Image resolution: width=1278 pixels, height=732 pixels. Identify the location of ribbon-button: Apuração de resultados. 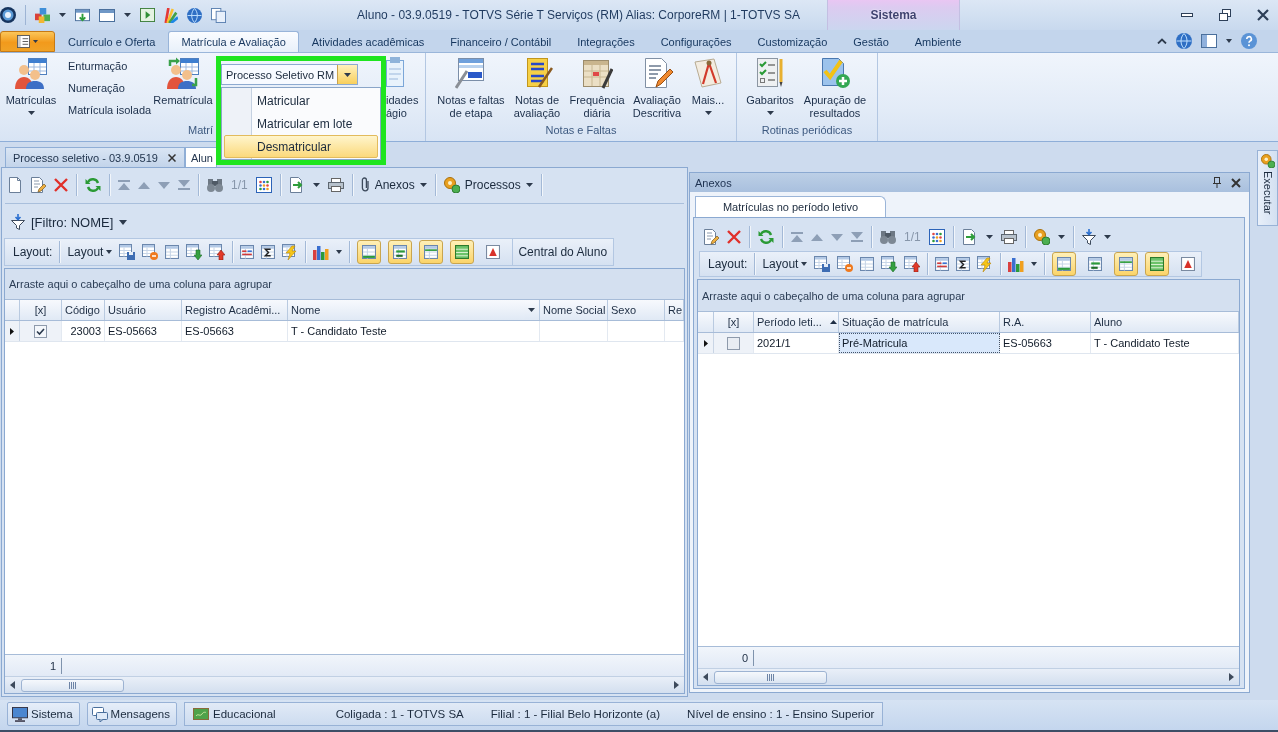
(835, 88).